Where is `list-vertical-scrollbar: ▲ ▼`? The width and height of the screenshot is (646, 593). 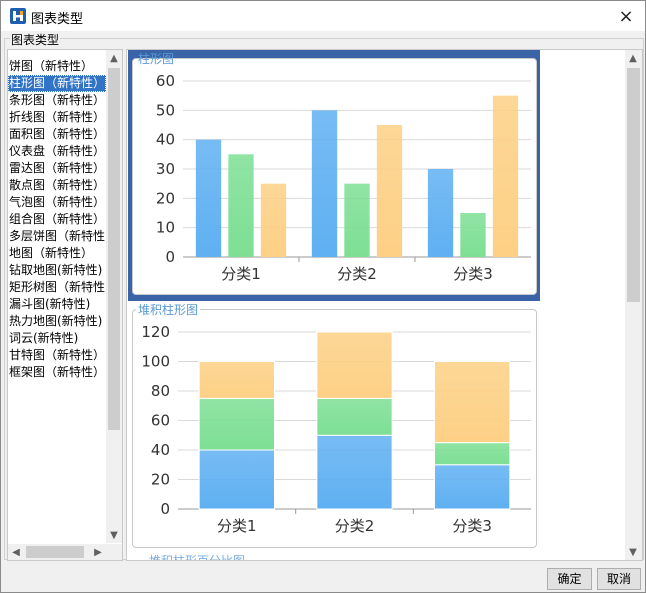
list-vertical-scrollbar: ▲ ▼ is located at coordinates (114, 296).